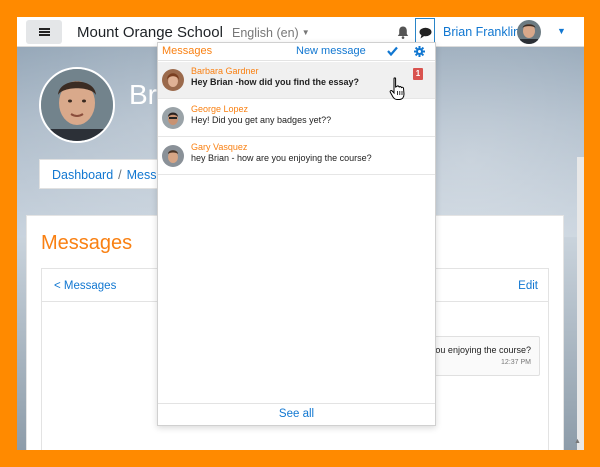 Image resolution: width=600 pixels, height=467 pixels. Describe the element at coordinates (480, 350) in the screenshot. I see `message-text: you enjoying the course?` at that location.